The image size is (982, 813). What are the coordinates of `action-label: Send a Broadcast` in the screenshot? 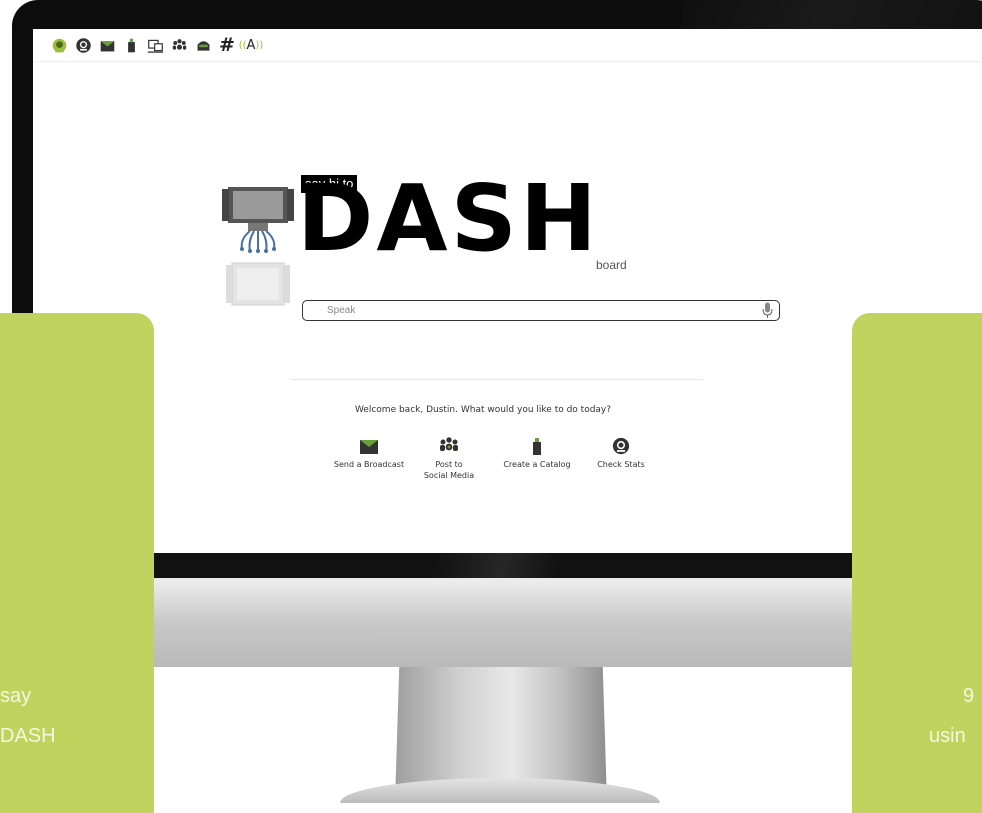 It's located at (369, 464).